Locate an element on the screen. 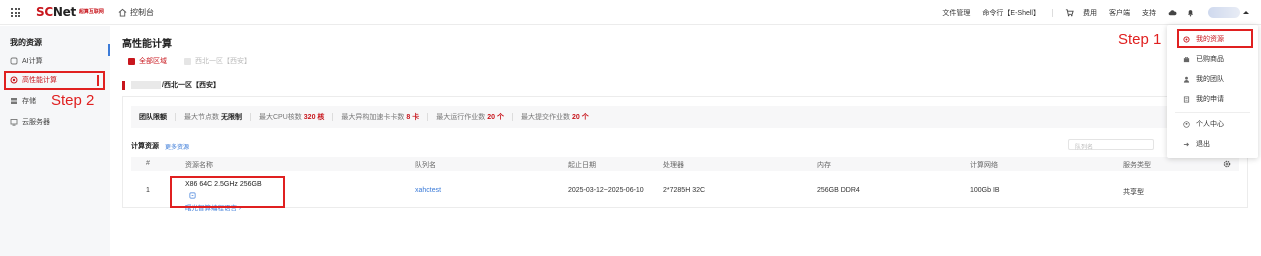 The image size is (1261, 256). menu-item-label: 我的团队 is located at coordinates (1210, 79).